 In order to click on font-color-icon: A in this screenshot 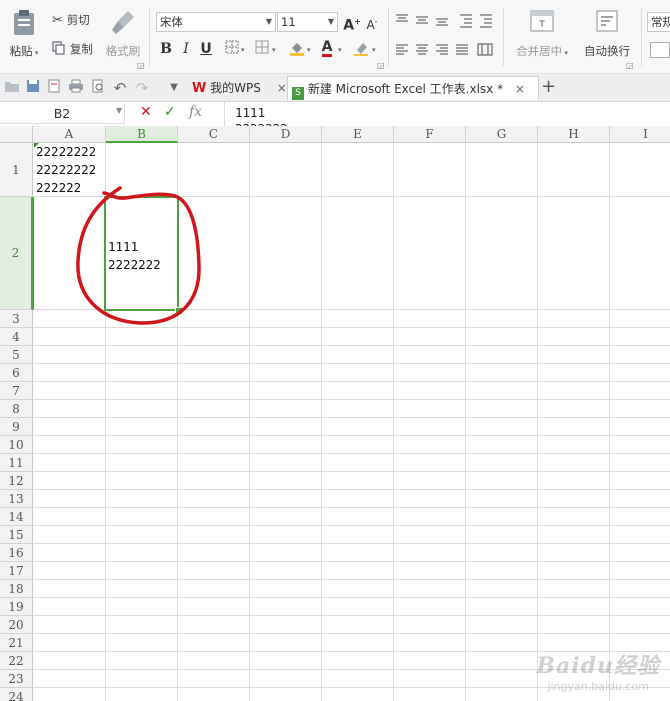, I will do `click(327, 48)`.